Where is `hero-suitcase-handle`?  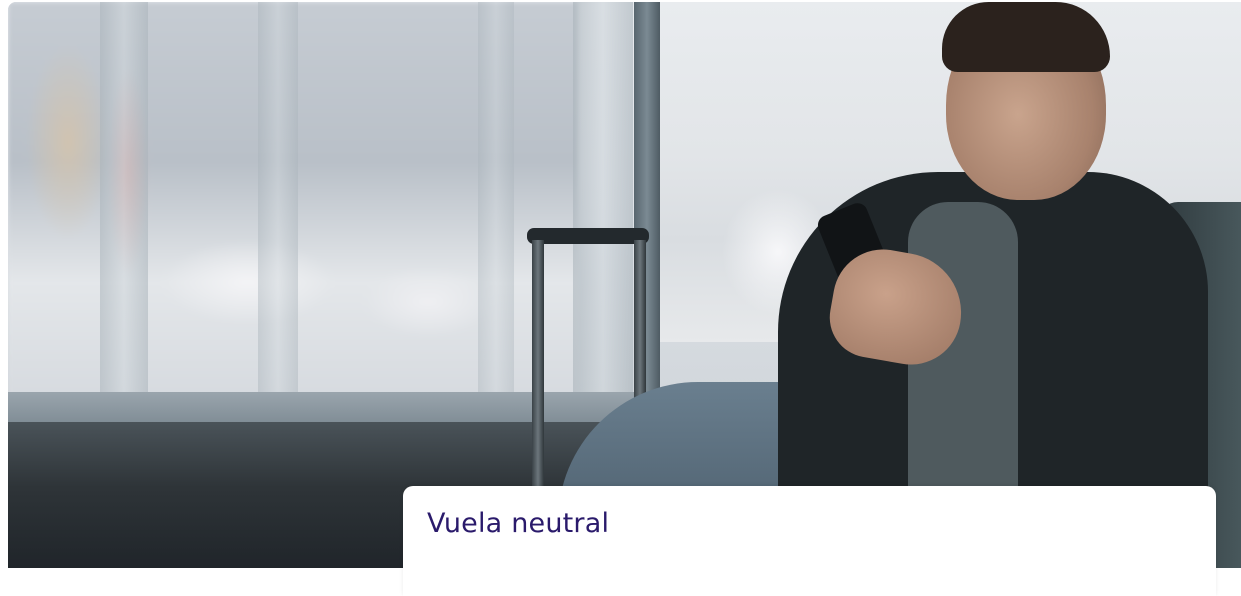 hero-suitcase-handle is located at coordinates (588, 236).